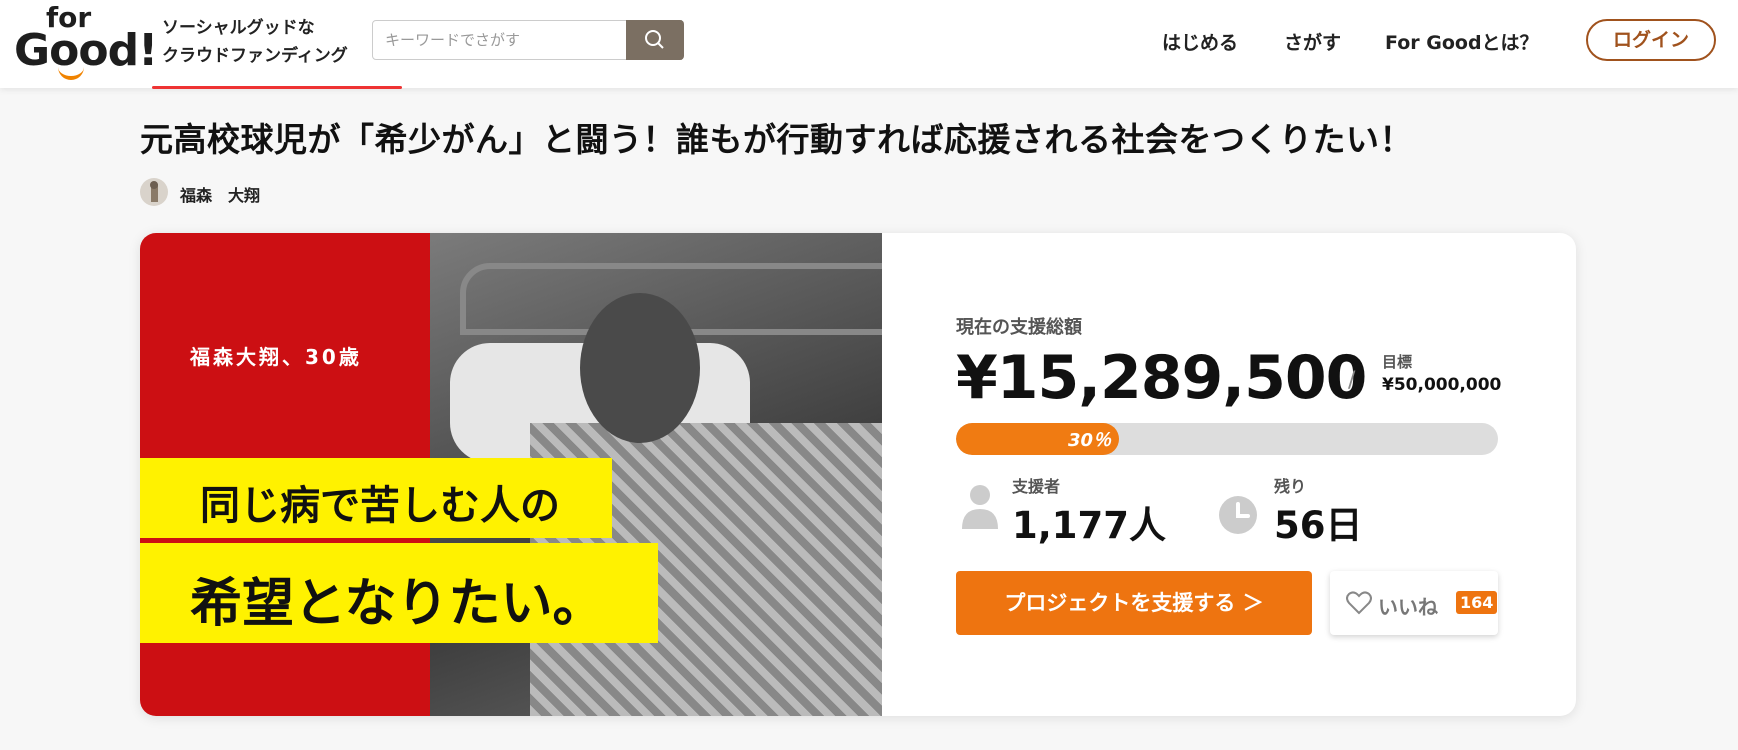  Describe the element at coordinates (1227, 439) in the screenshot. I see `progress-bar: 30％` at that location.